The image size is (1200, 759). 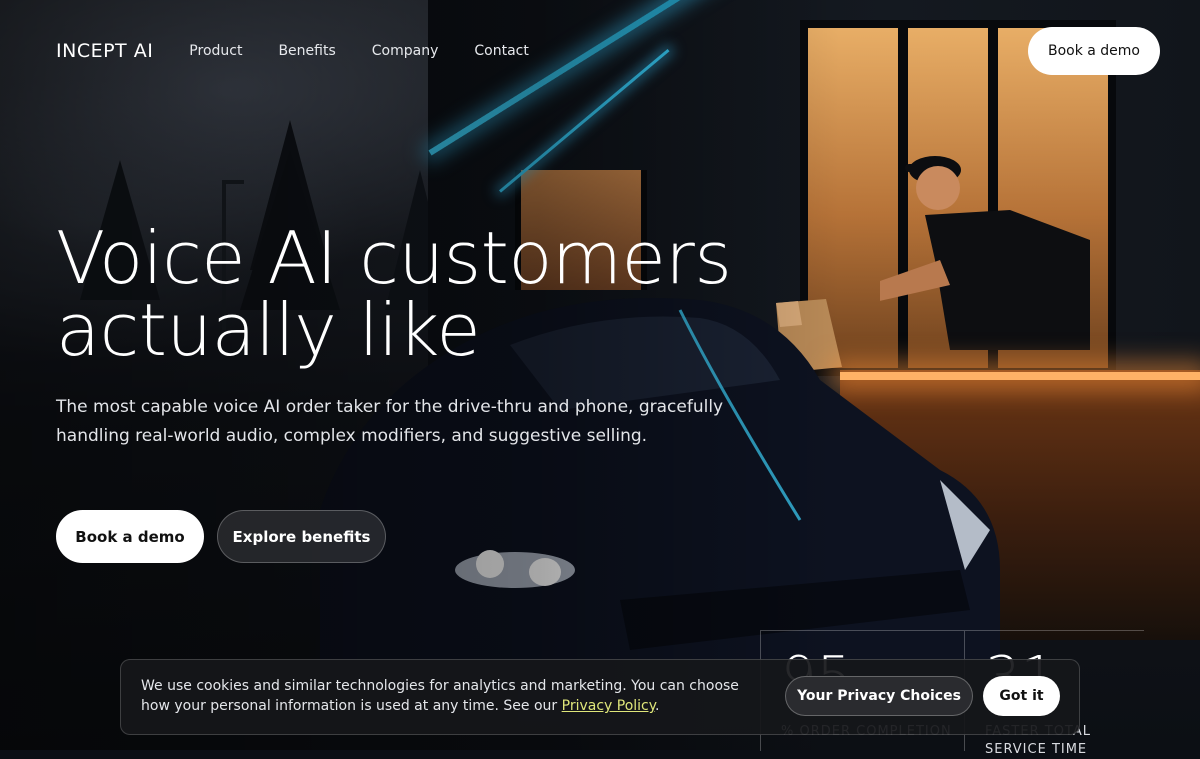 What do you see at coordinates (501, 51) in the screenshot?
I see `nav-link-contact: Contact` at bounding box center [501, 51].